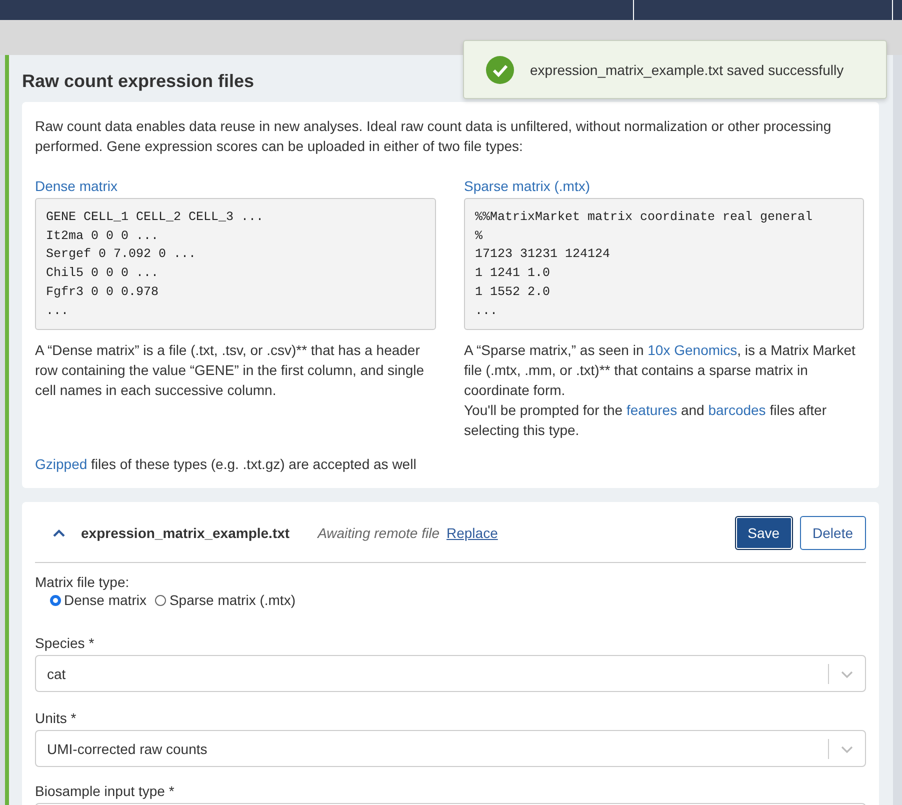 The width and height of the screenshot is (902, 805). What do you see at coordinates (652, 410) in the screenshot?
I see `text-link: features` at bounding box center [652, 410].